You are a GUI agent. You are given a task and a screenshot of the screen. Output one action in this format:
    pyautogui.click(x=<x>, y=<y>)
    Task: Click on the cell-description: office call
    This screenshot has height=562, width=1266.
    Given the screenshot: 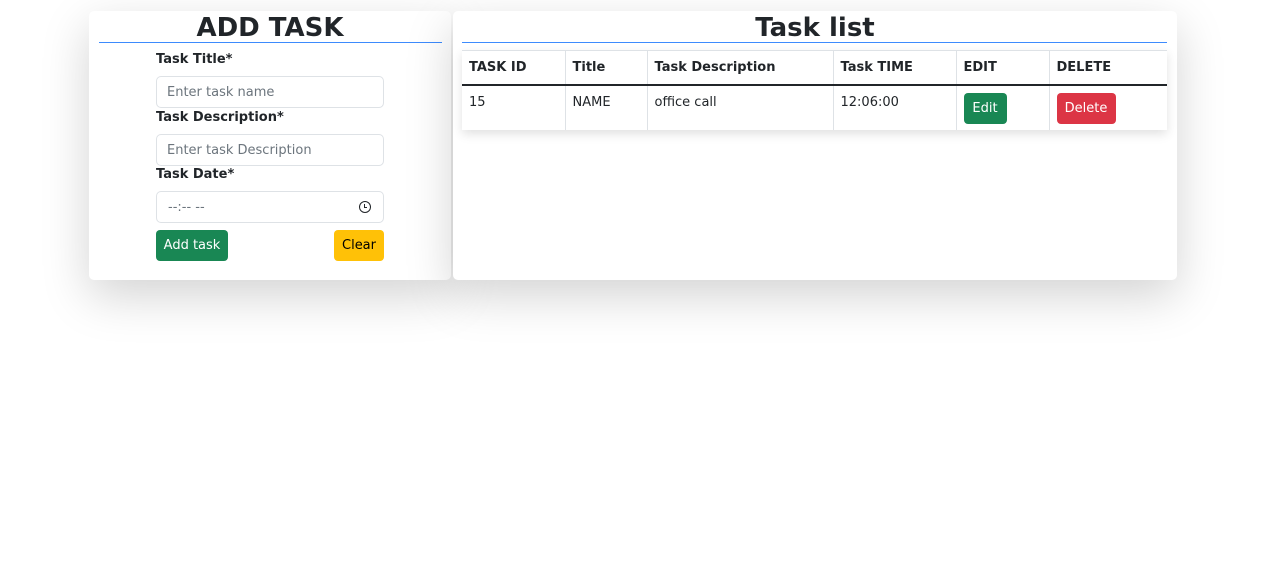 What is the action you would take?
    pyautogui.click(x=740, y=107)
    